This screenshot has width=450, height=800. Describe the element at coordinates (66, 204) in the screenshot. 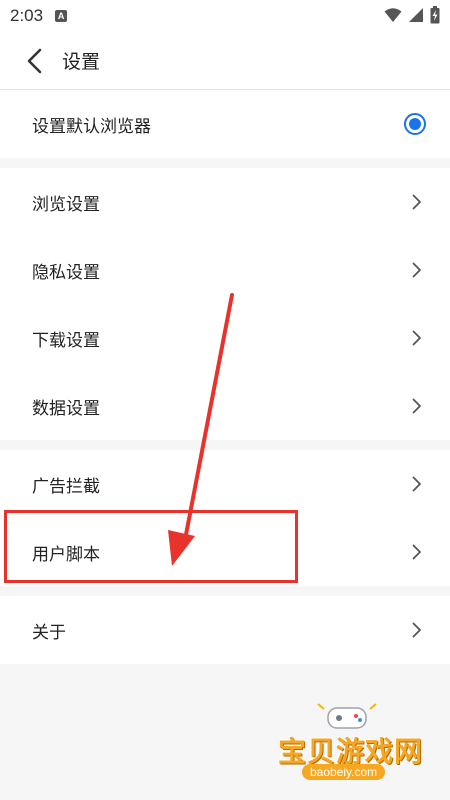

I see `browse-settings-label: 浏览设置` at that location.